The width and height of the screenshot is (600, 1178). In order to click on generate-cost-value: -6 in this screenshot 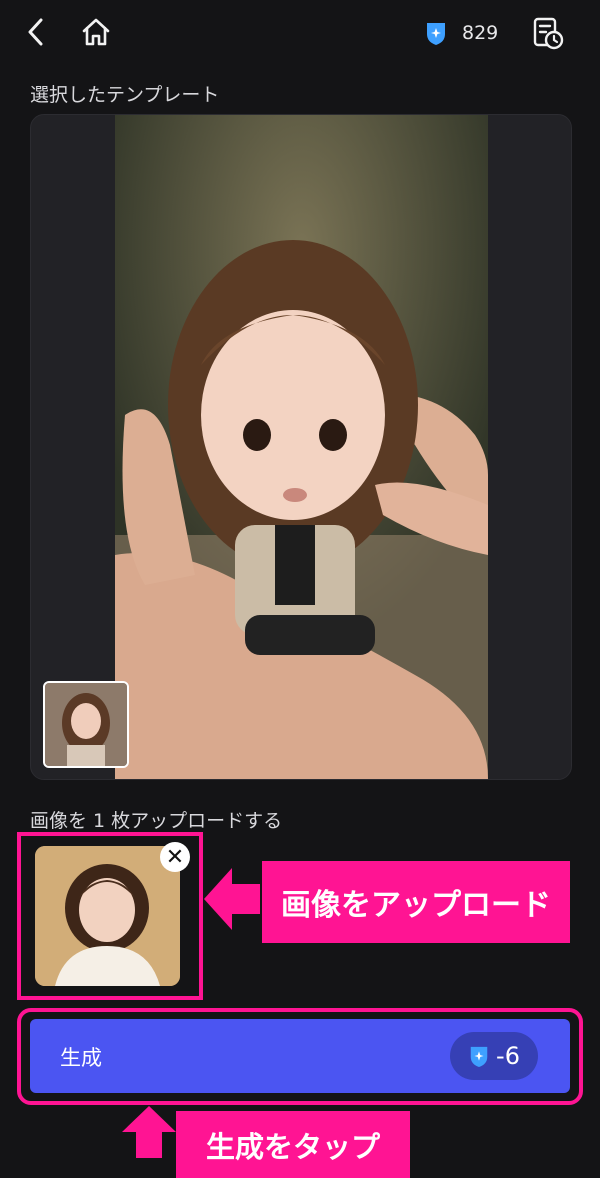, I will do `click(508, 1056)`.